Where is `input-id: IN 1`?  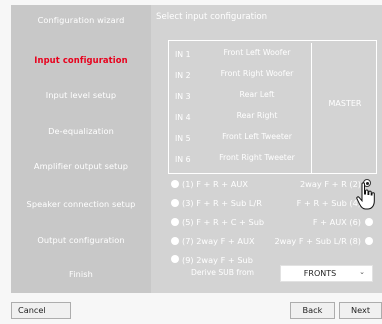 input-id: IN 1 is located at coordinates (183, 54).